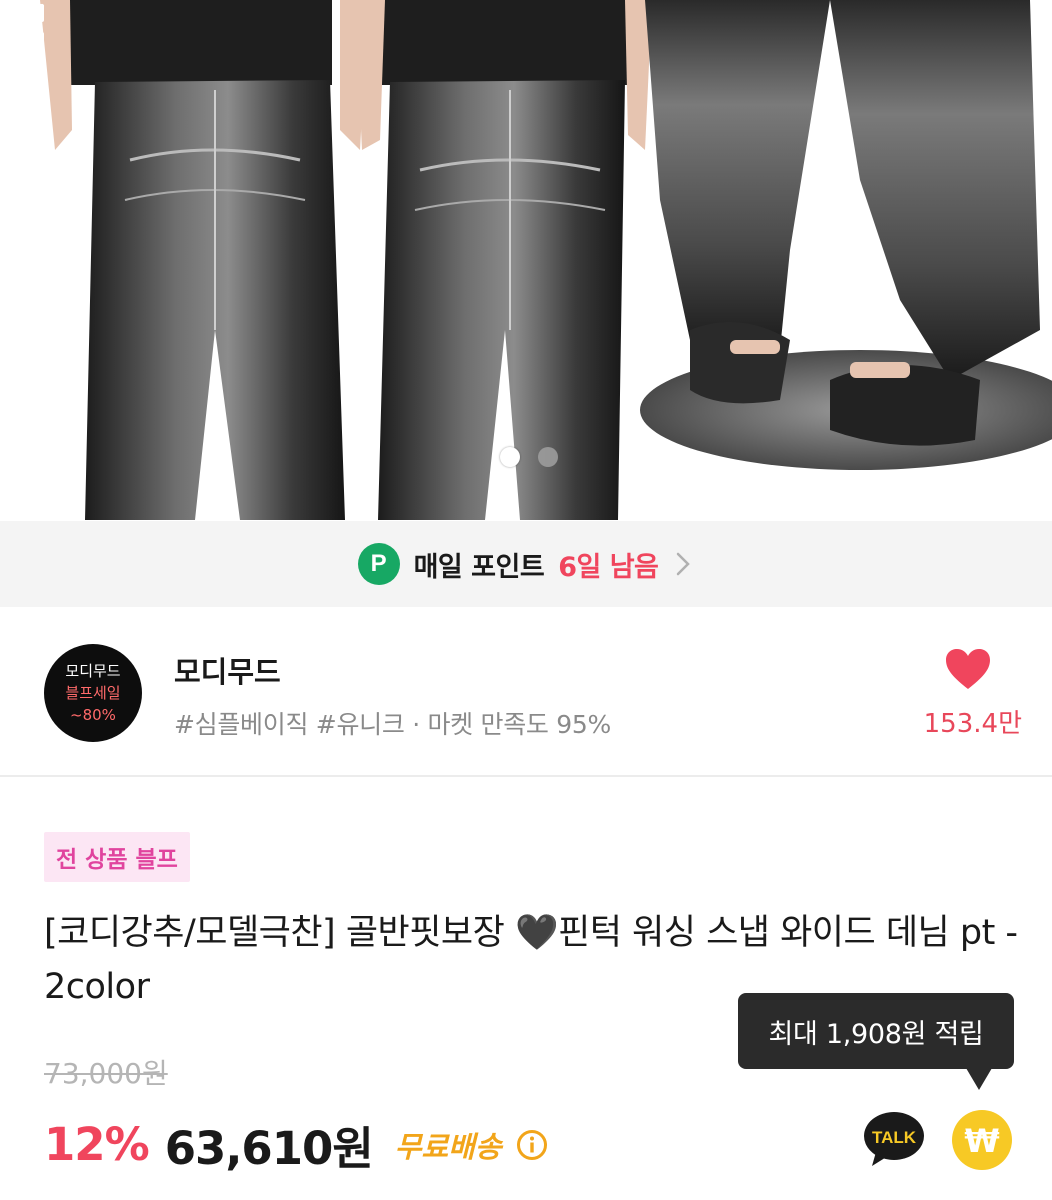 The image size is (1052, 1200). I want to click on chevron-right-icon, so click(684, 564).